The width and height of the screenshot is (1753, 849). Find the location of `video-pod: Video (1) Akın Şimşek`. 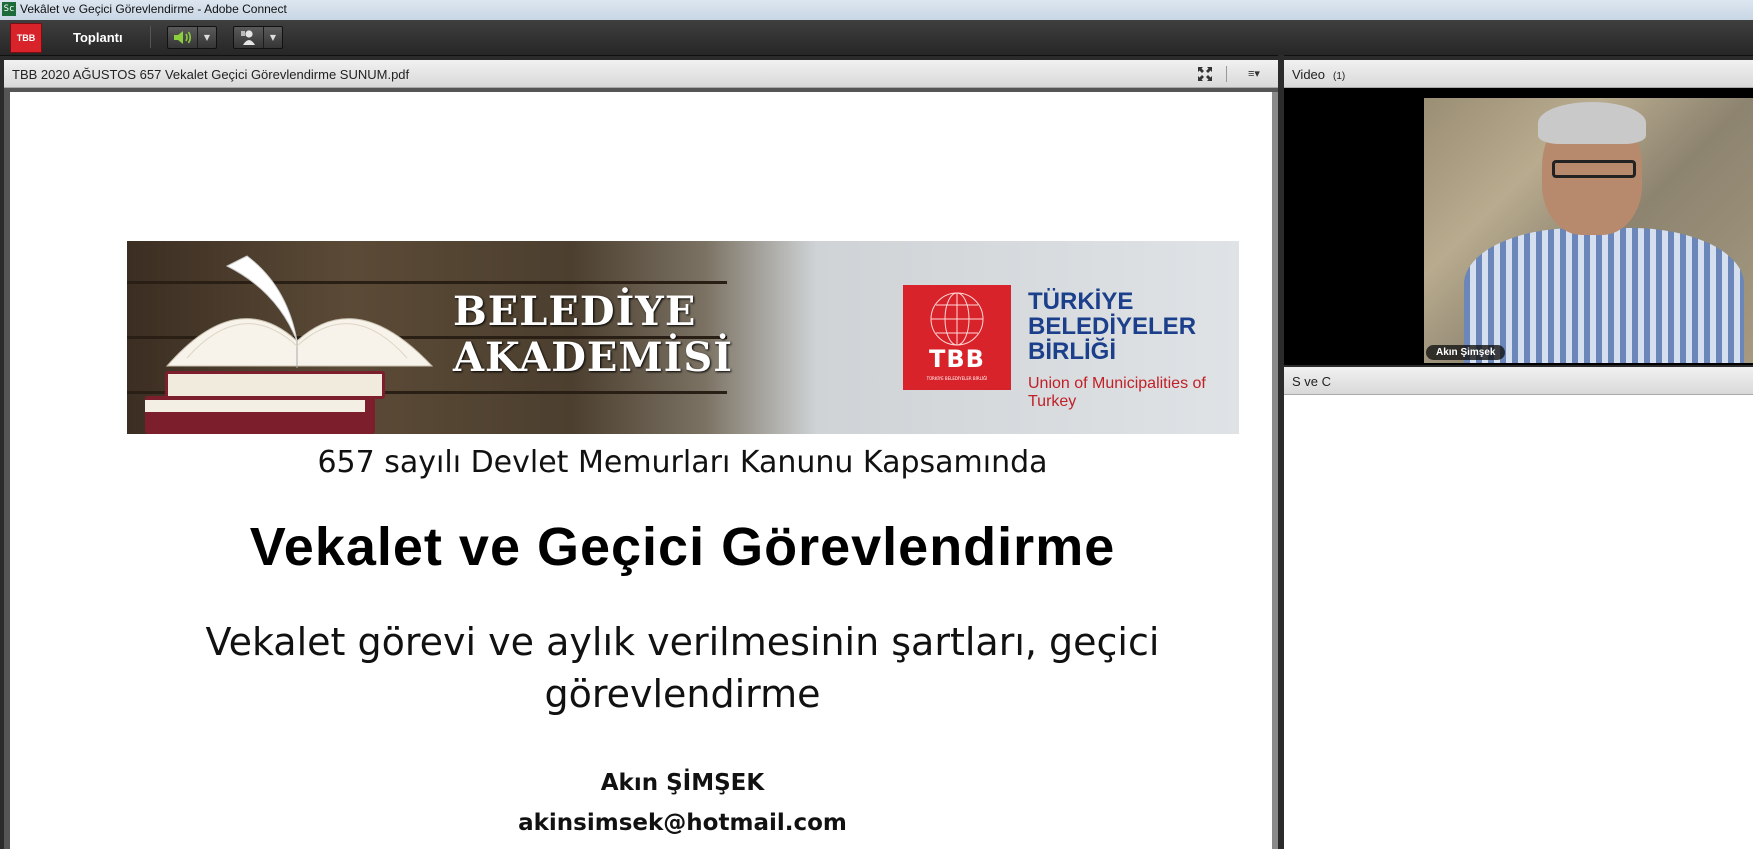

video-pod: Video (1) Akın Şimşek is located at coordinates (1518, 212).